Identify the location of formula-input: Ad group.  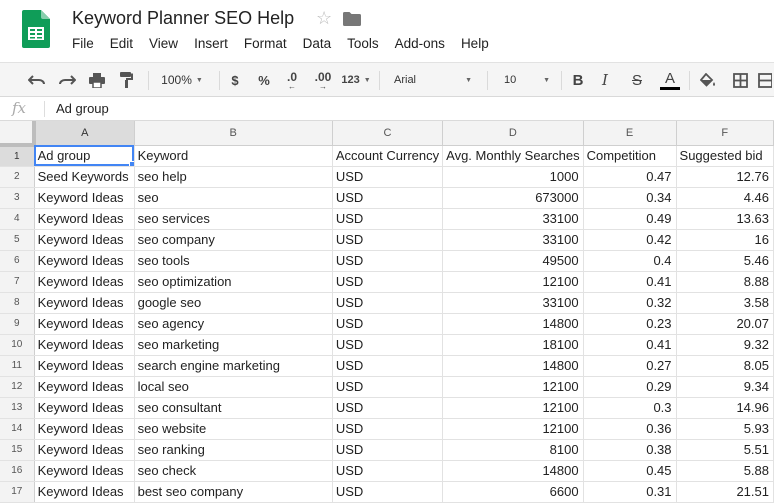
(82, 108).